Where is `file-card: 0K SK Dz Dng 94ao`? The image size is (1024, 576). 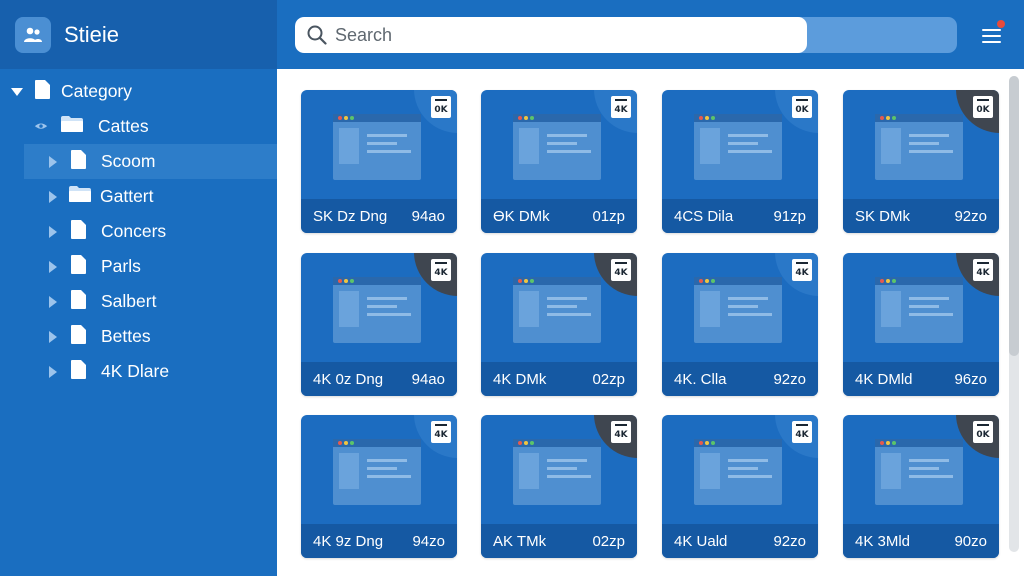 file-card: 0K SK Dz Dng 94ao is located at coordinates (379, 161).